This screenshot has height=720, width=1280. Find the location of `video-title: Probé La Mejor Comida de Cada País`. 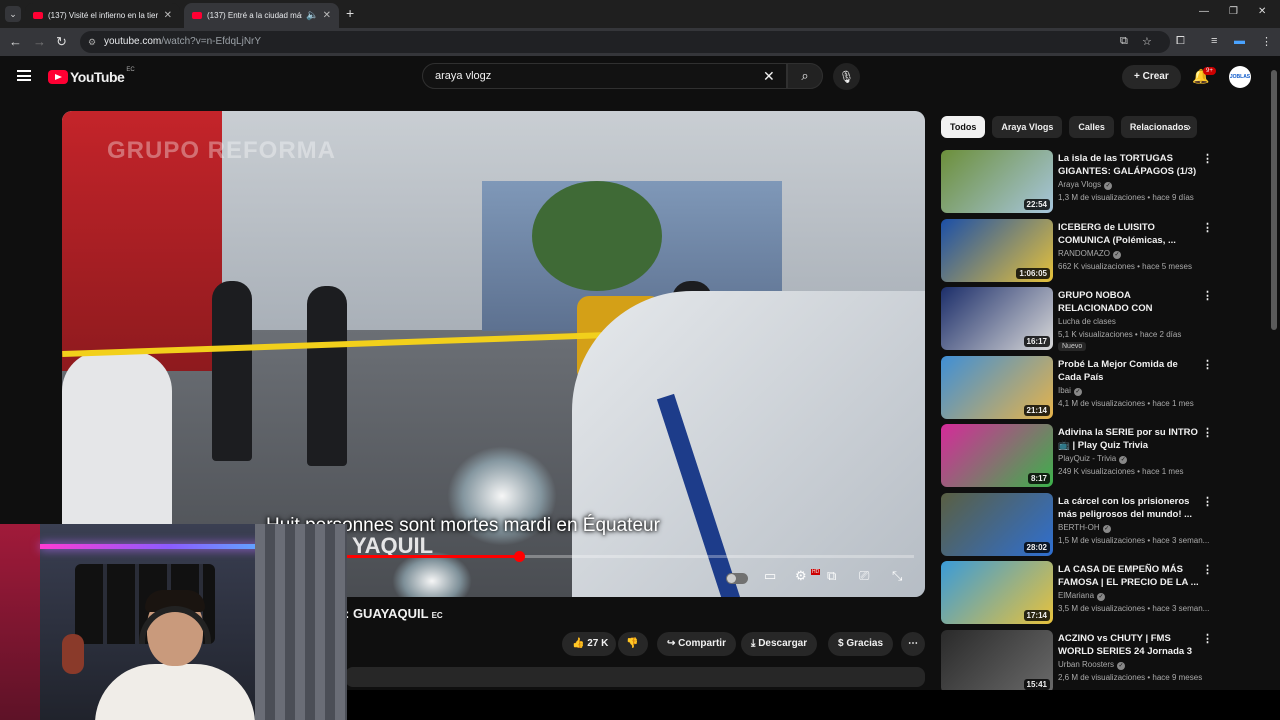

video-title: Probé La Mejor Comida de Cada País is located at coordinates (1129, 371).